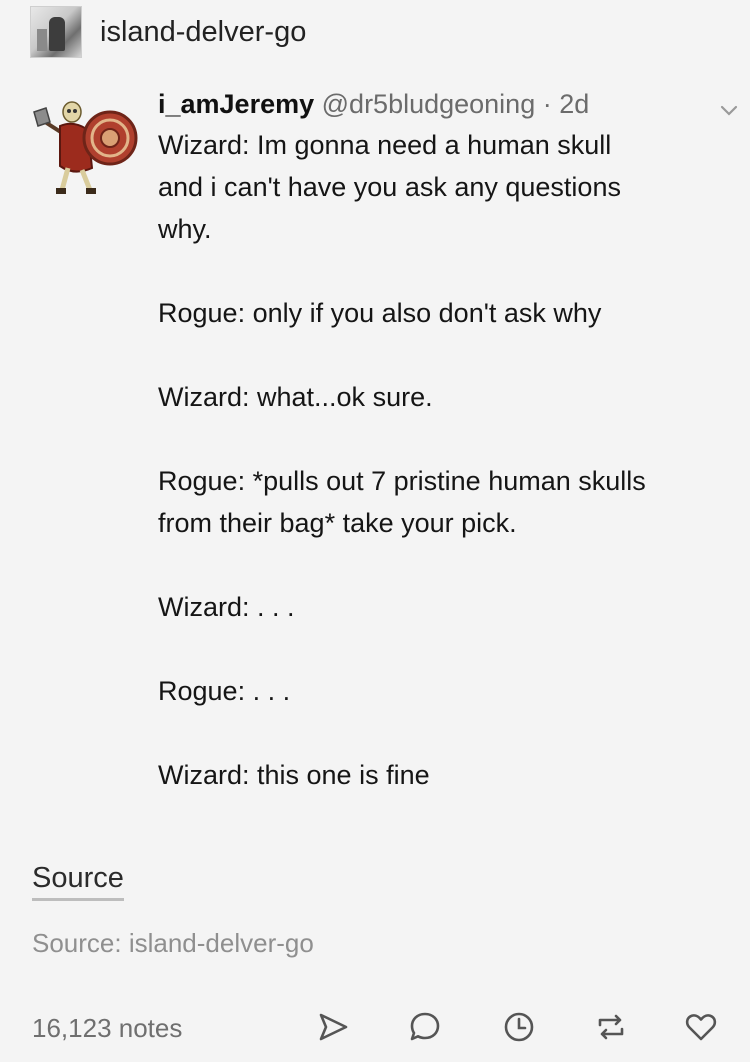 This screenshot has width=750, height=1062. I want to click on clock-icon, so click(519, 1027).